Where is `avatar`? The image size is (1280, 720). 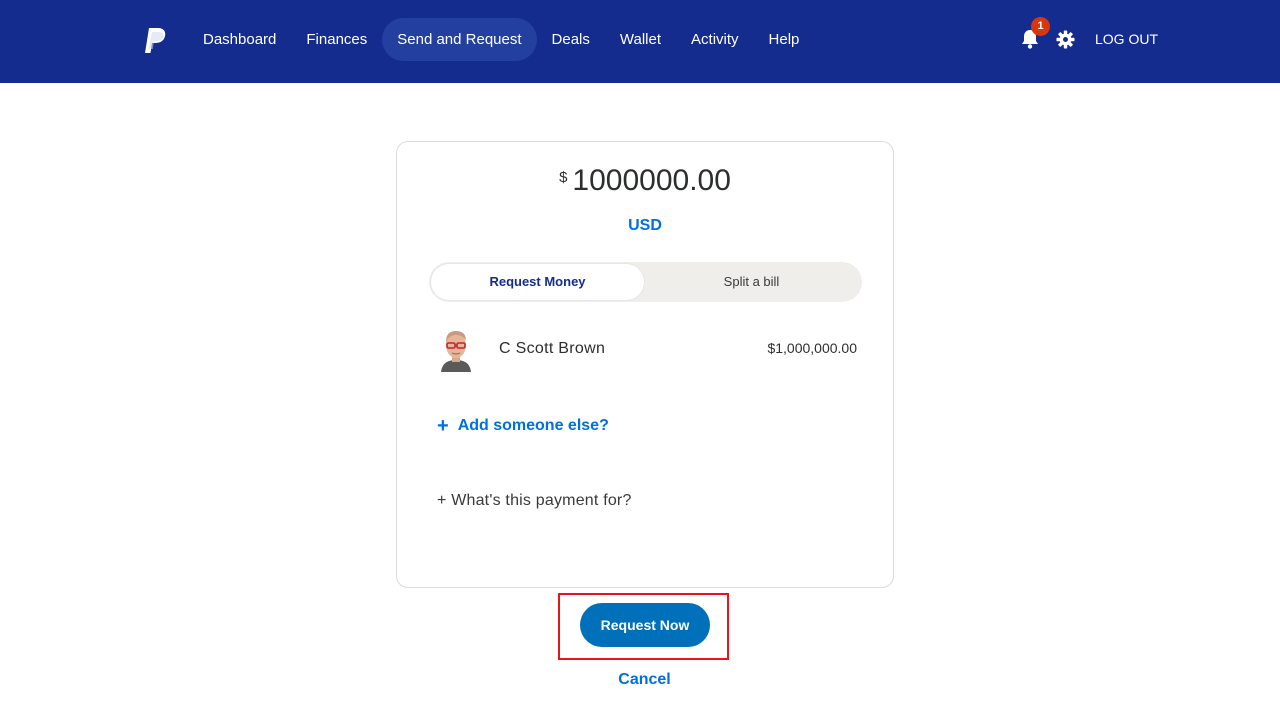
avatar is located at coordinates (456, 350).